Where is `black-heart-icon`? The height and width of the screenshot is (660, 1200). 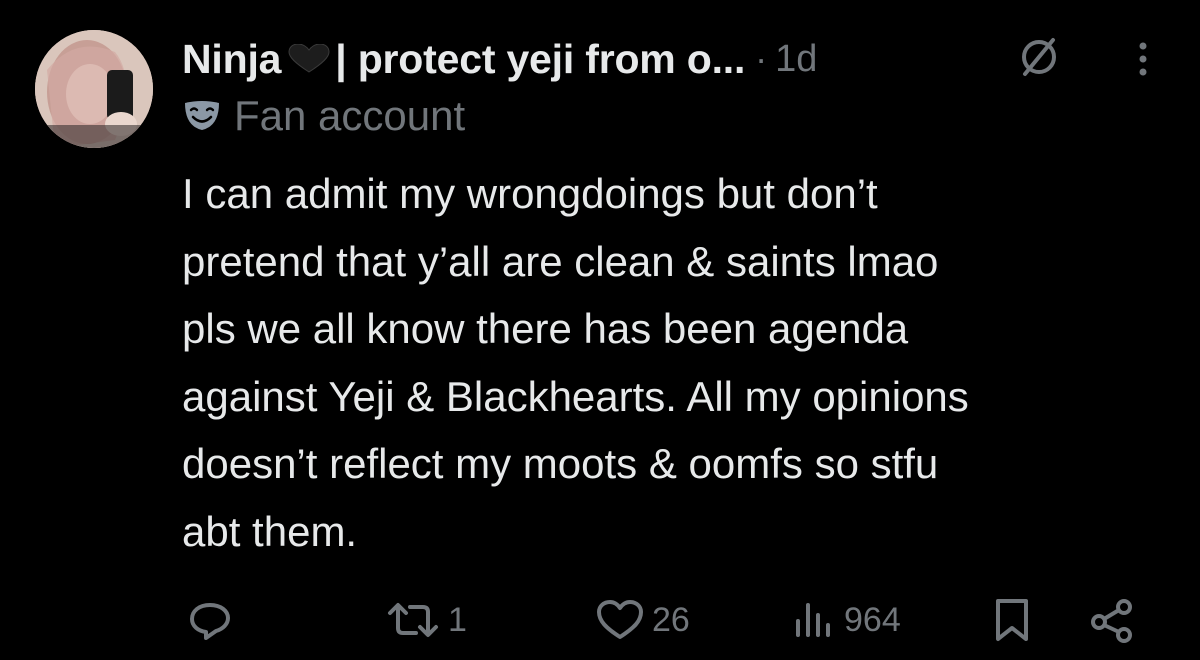 black-heart-icon is located at coordinates (309, 58).